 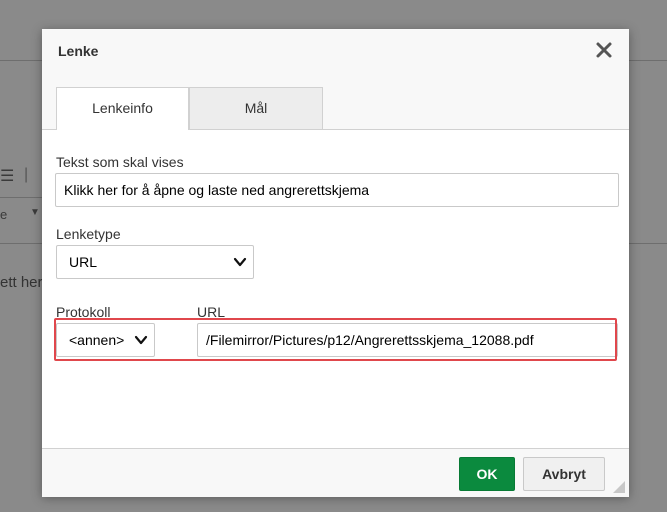 I want to click on tab-bar: Lenkeinfo Mål, so click(x=335, y=101).